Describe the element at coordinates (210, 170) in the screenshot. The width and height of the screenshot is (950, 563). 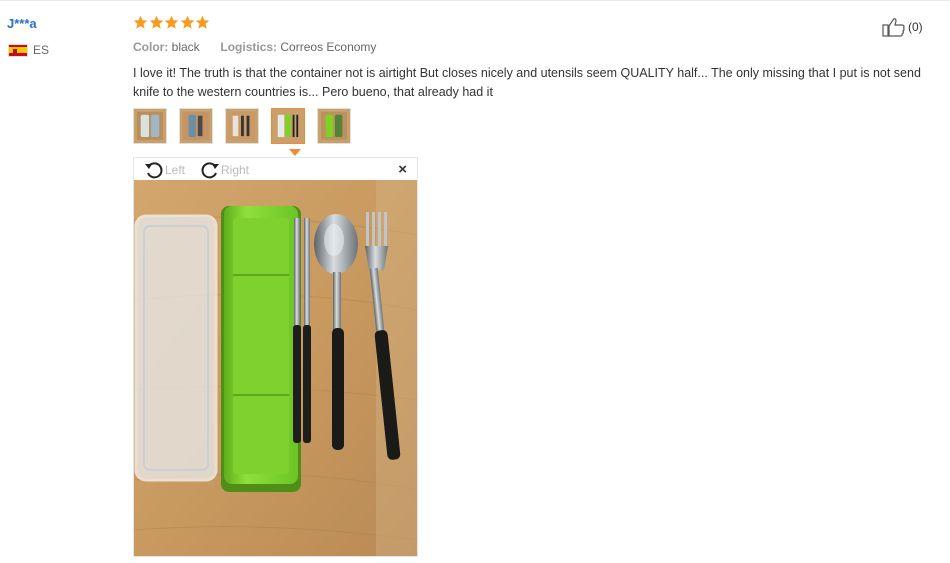
I see `rotate-right-icon` at that location.